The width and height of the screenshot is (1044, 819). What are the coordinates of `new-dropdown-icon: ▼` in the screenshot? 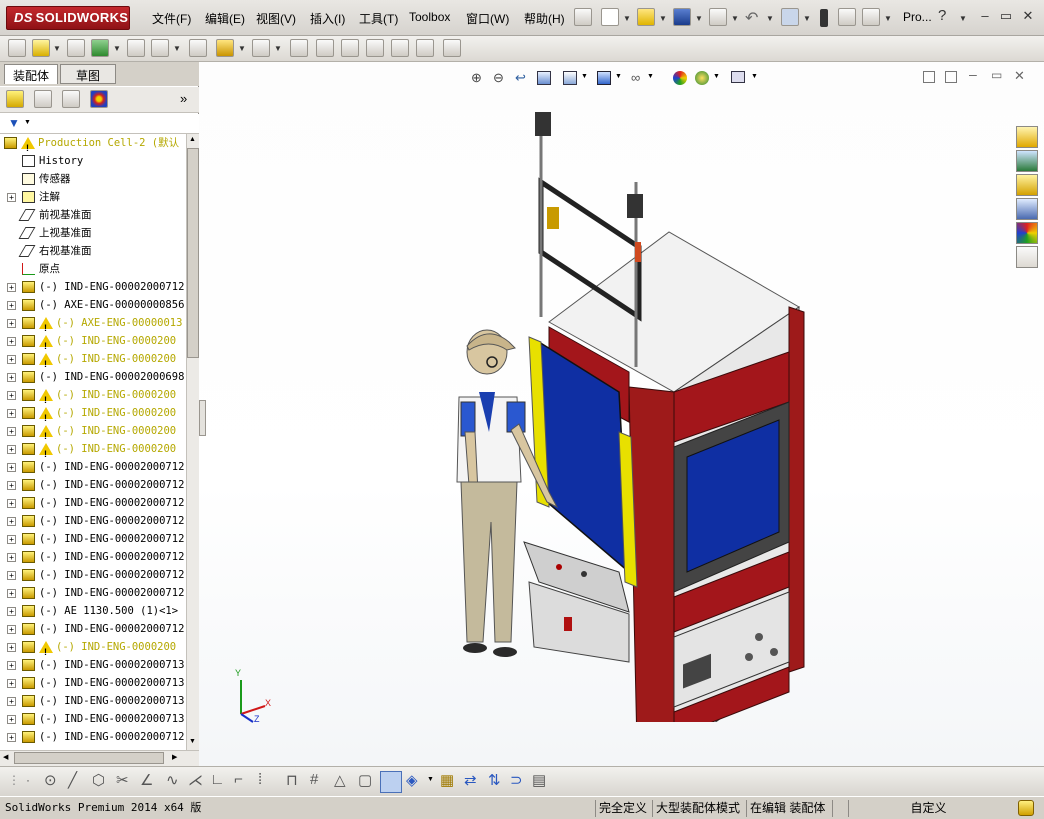 It's located at (627, 18).